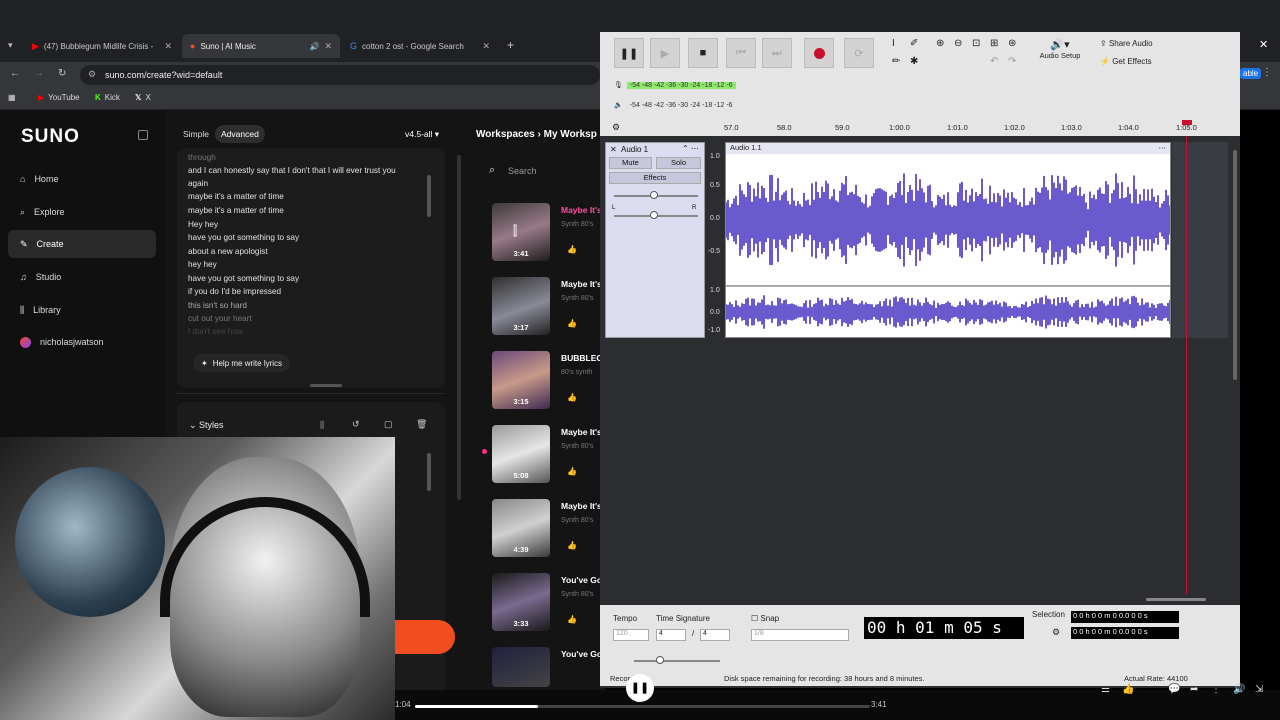 This screenshot has height=720, width=1280. I want to click on song-thumbnail: 3:15, so click(521, 380).